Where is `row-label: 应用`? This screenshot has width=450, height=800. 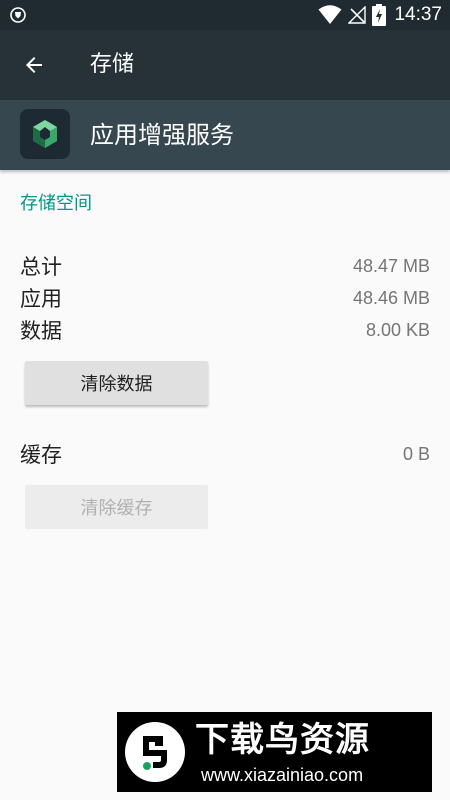
row-label: 应用 is located at coordinates (41, 299).